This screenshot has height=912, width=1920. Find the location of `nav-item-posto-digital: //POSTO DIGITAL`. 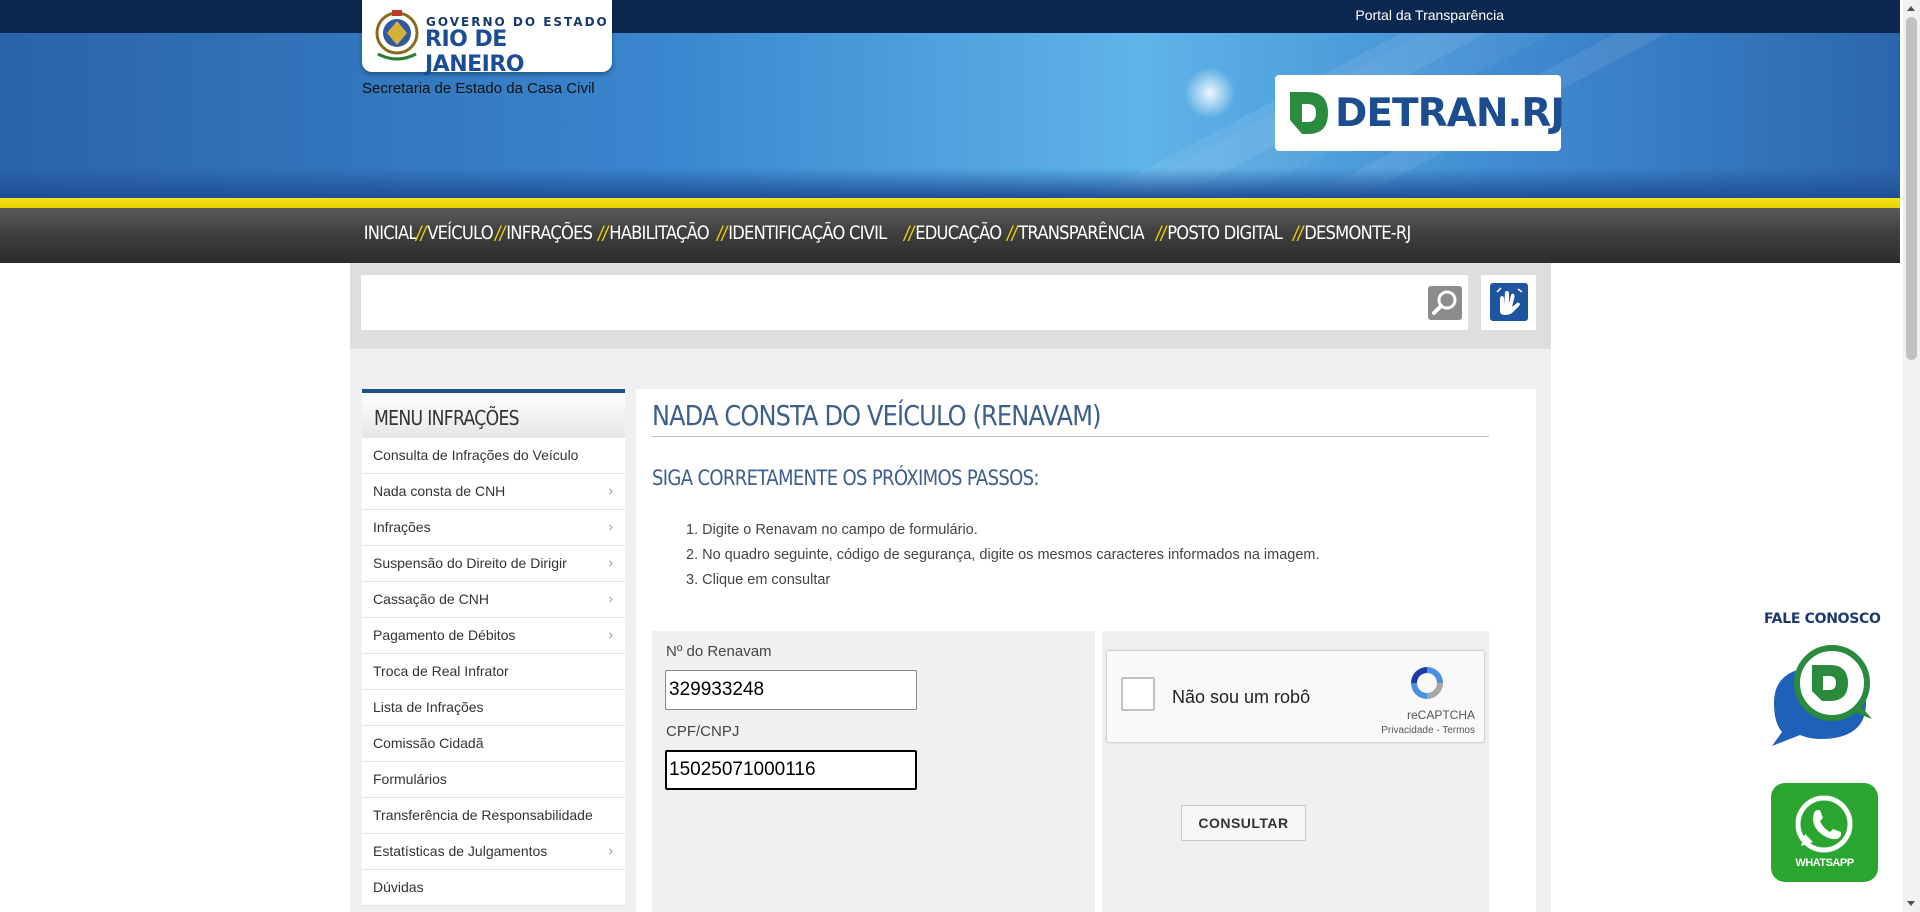

nav-item-posto-digital: //POSTO DIGITAL is located at coordinates (1219, 233).